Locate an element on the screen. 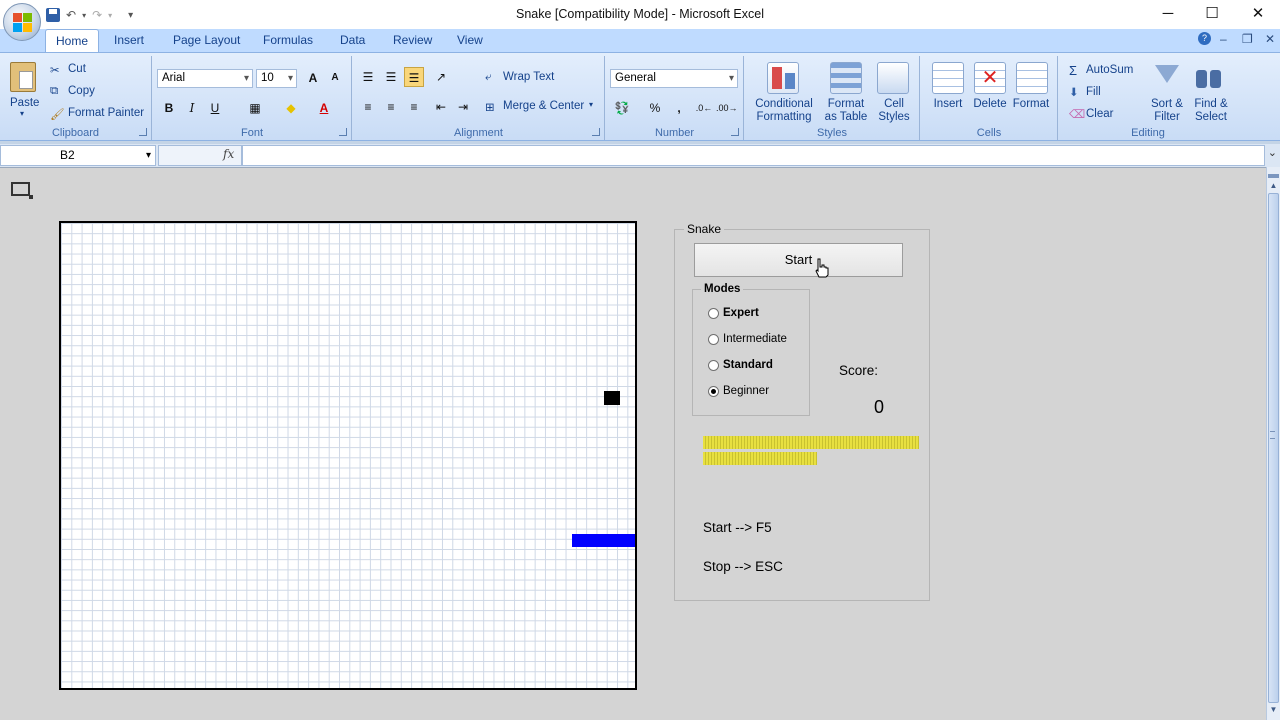 The image size is (1280, 720). name-box: B2 is located at coordinates (78, 155).